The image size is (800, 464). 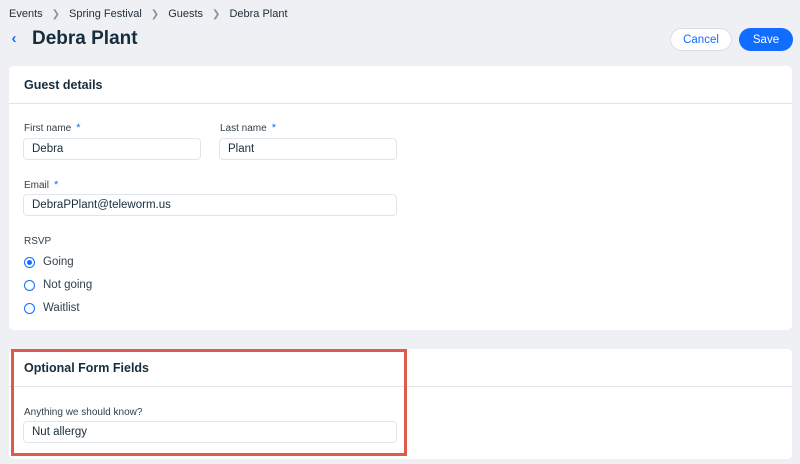 What do you see at coordinates (14, 39) in the screenshot?
I see `back-arrow-icon: ‹` at bounding box center [14, 39].